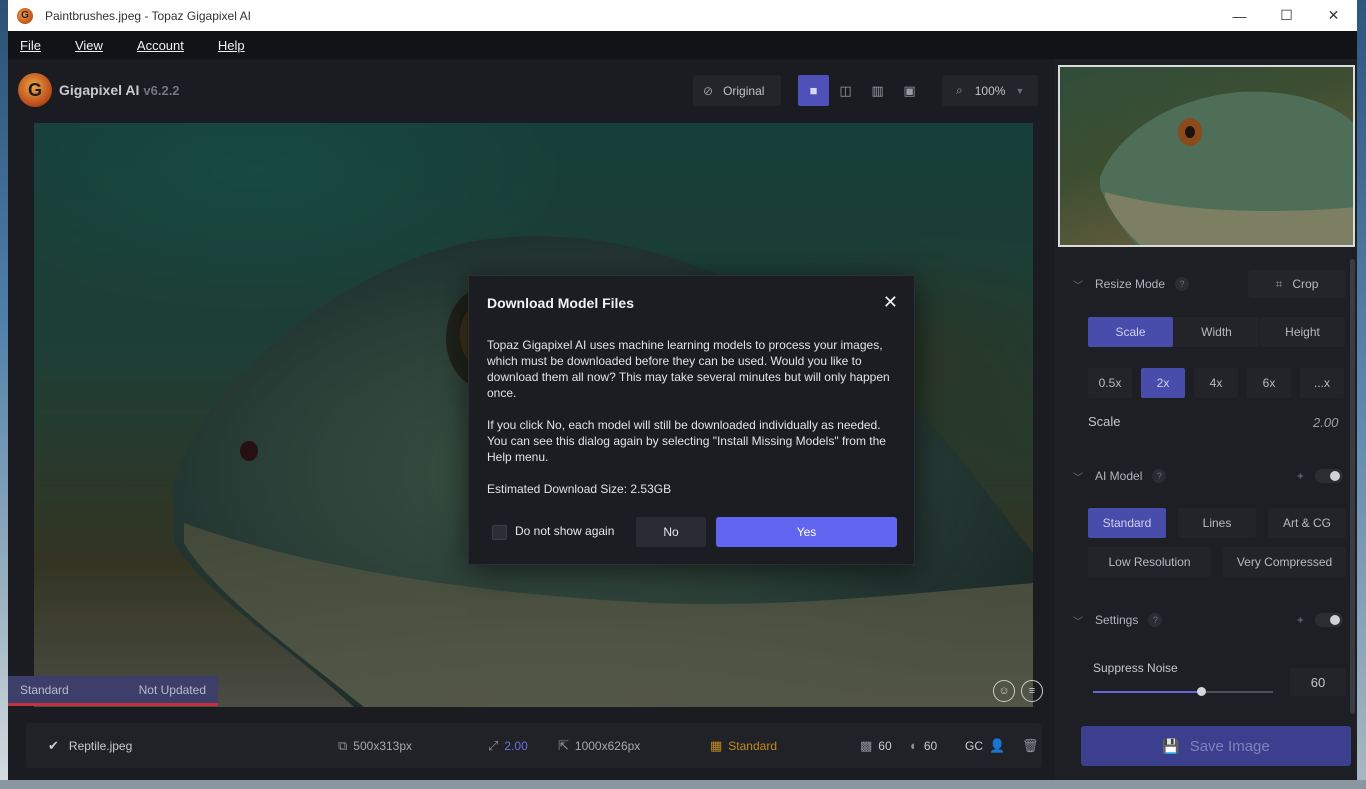  Describe the element at coordinates (752, 745) in the screenshot. I see `model-info-value: Standard` at that location.